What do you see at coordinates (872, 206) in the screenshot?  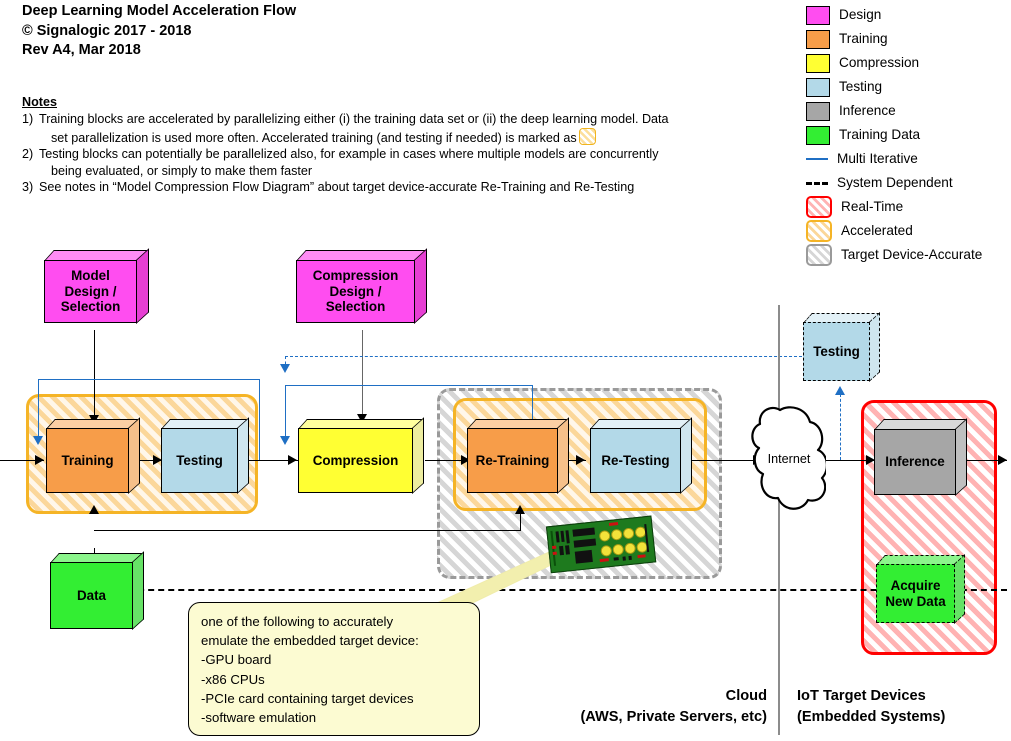 I see `legend-label: Real-Time` at bounding box center [872, 206].